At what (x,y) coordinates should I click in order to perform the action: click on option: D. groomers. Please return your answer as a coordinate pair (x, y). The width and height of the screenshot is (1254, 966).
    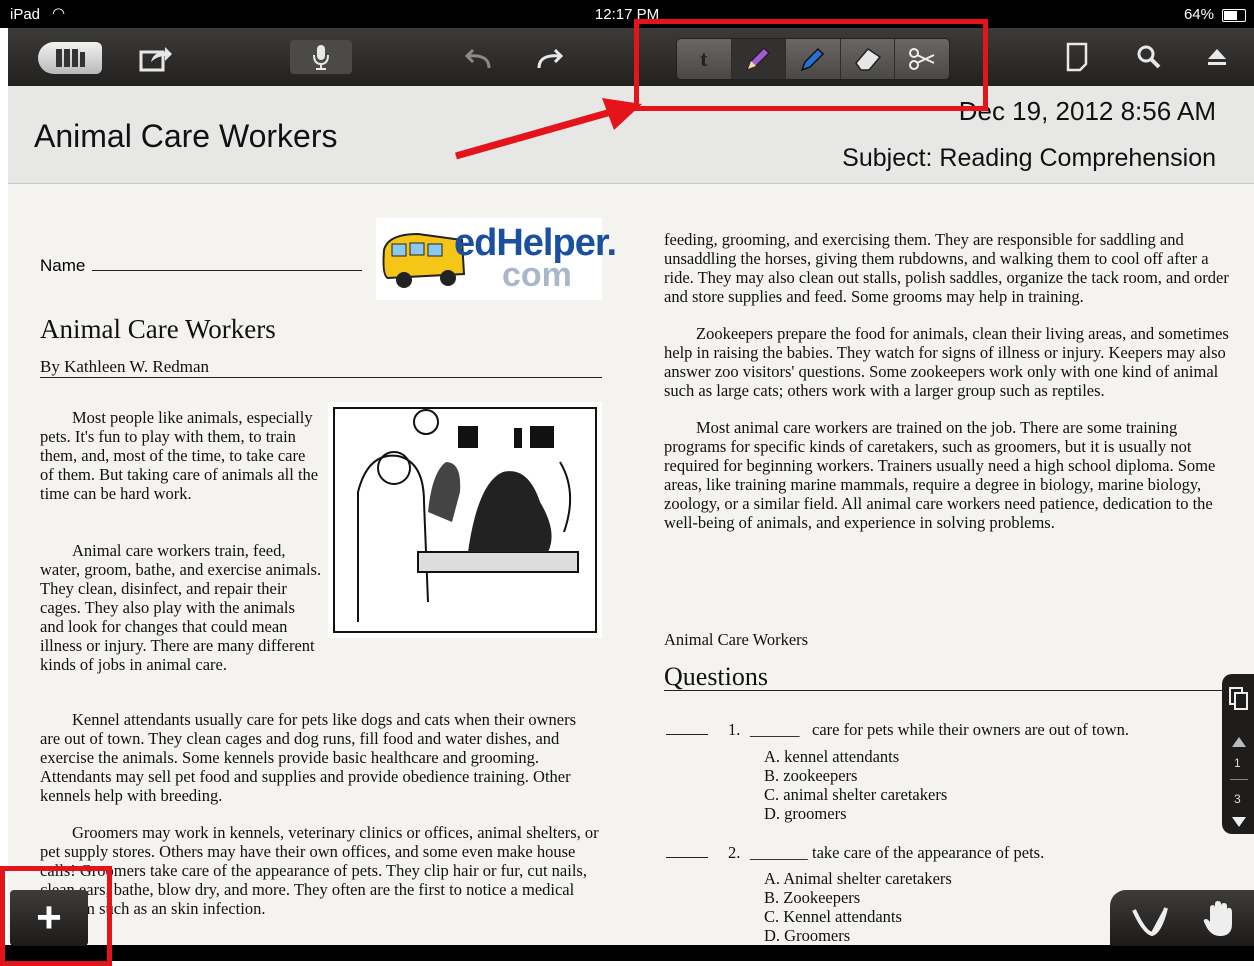
    Looking at the image, I should click on (805, 813).